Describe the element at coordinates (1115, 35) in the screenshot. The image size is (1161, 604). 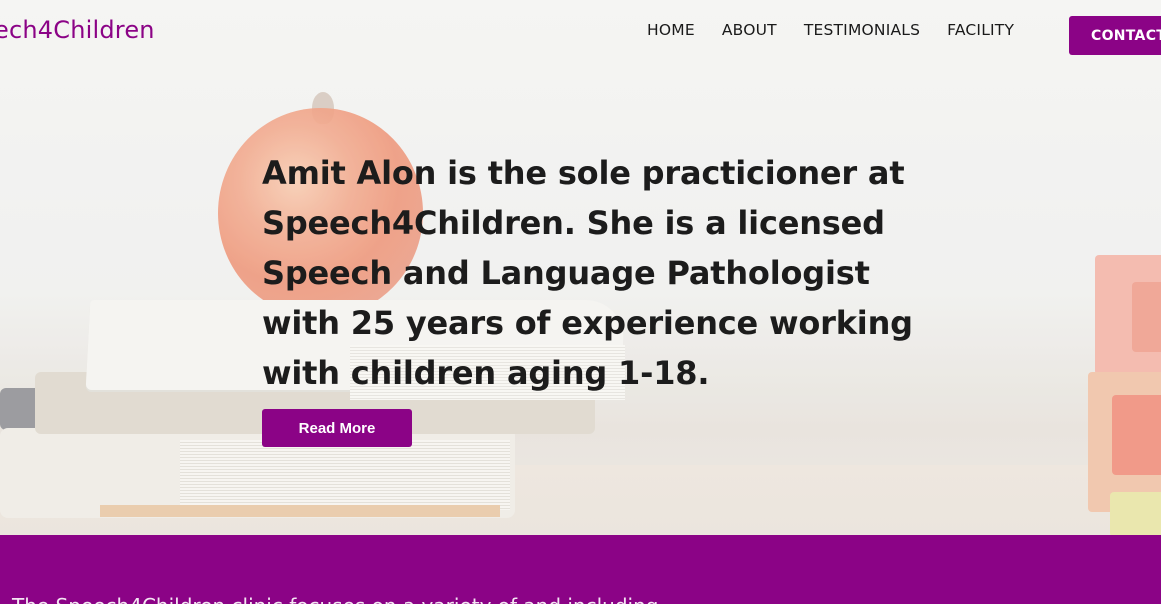
I see `contact-button: CONTACT` at that location.